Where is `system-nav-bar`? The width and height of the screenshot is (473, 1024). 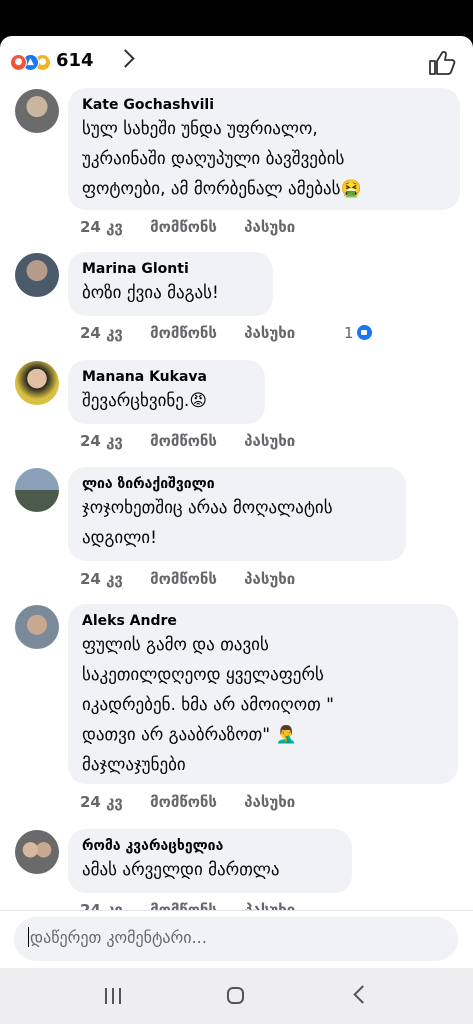 system-nav-bar is located at coordinates (236, 996).